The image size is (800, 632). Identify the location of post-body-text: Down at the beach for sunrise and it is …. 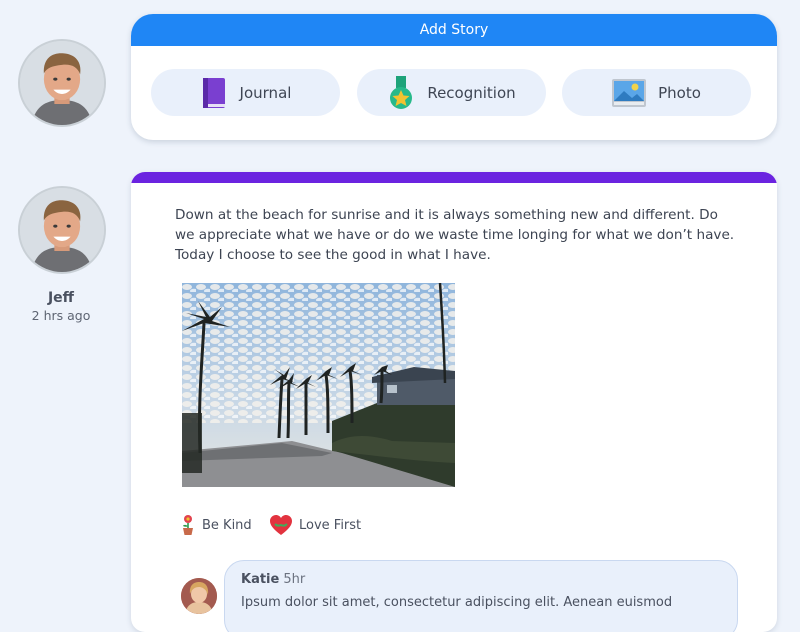
(455, 235).